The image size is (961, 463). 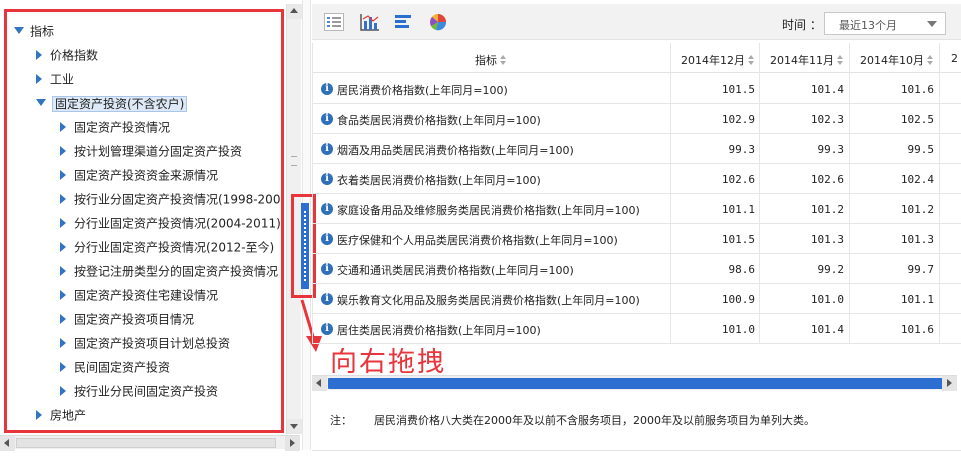 I want to click on table-row: i 居住类居民消费价格指数(上年同月=100) 101.0 101.4 101.6, so click(x=636, y=329).